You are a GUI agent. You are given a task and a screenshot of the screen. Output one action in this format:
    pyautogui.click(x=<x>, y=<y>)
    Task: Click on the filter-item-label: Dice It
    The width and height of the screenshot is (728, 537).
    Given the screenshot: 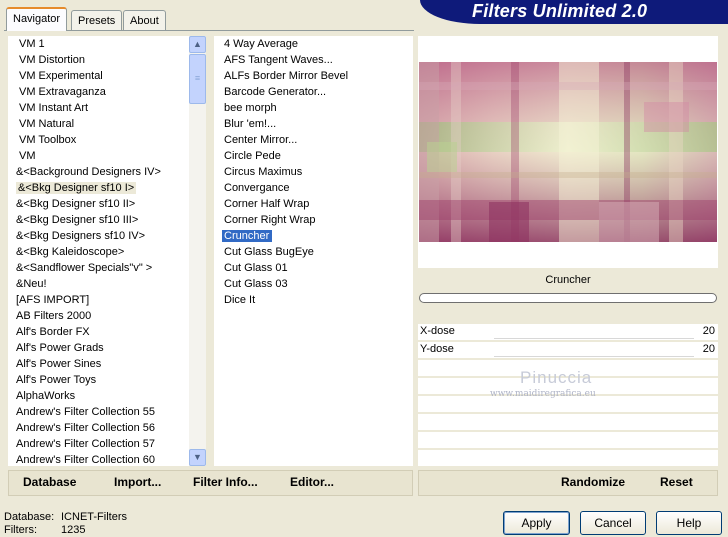 What is the action you would take?
    pyautogui.click(x=240, y=300)
    